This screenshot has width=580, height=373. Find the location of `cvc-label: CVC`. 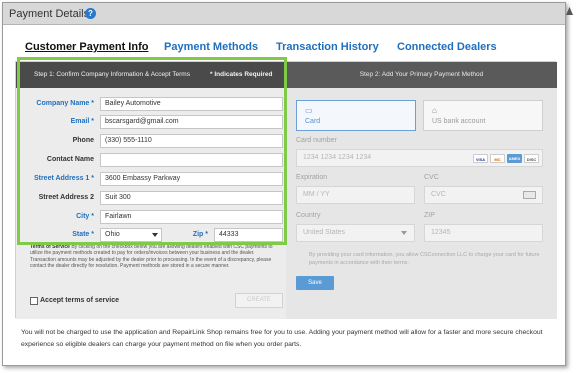

cvc-label: CVC is located at coordinates (431, 177).